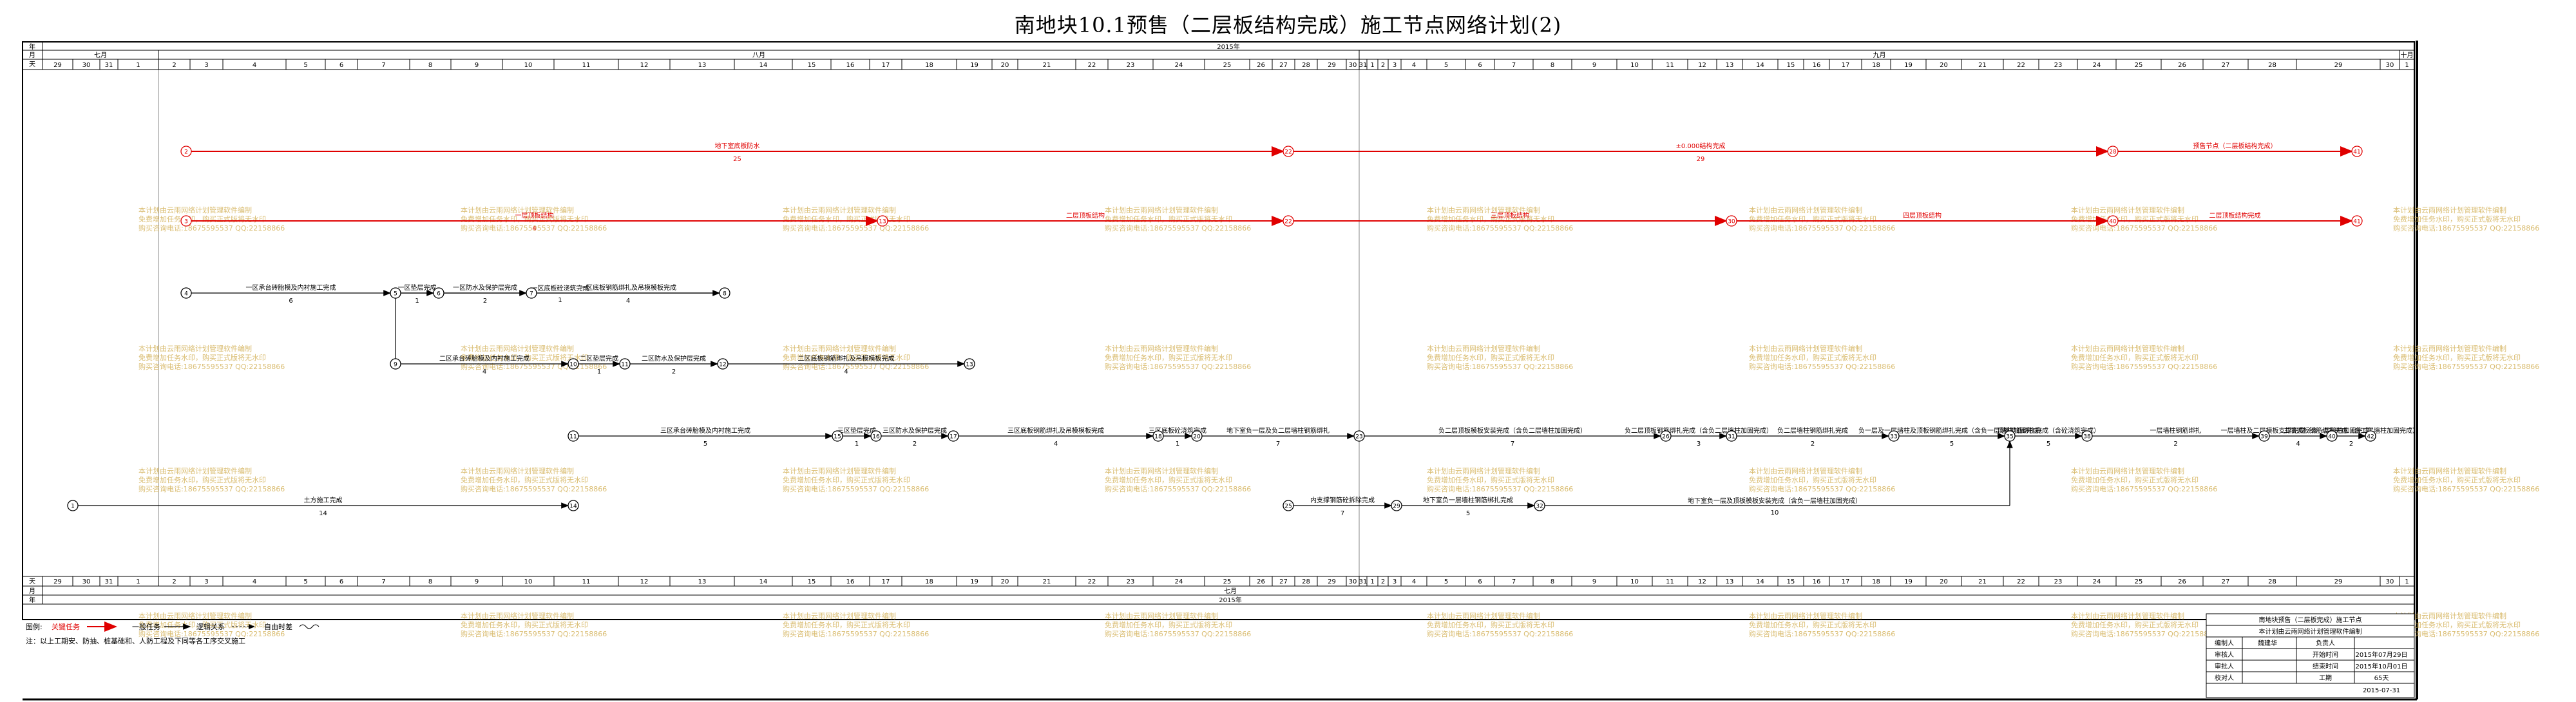 The height and width of the screenshot is (702, 2576). Describe the element at coordinates (2382, 666) in the screenshot. I see `title-block-value: 2015年10月01日` at that location.